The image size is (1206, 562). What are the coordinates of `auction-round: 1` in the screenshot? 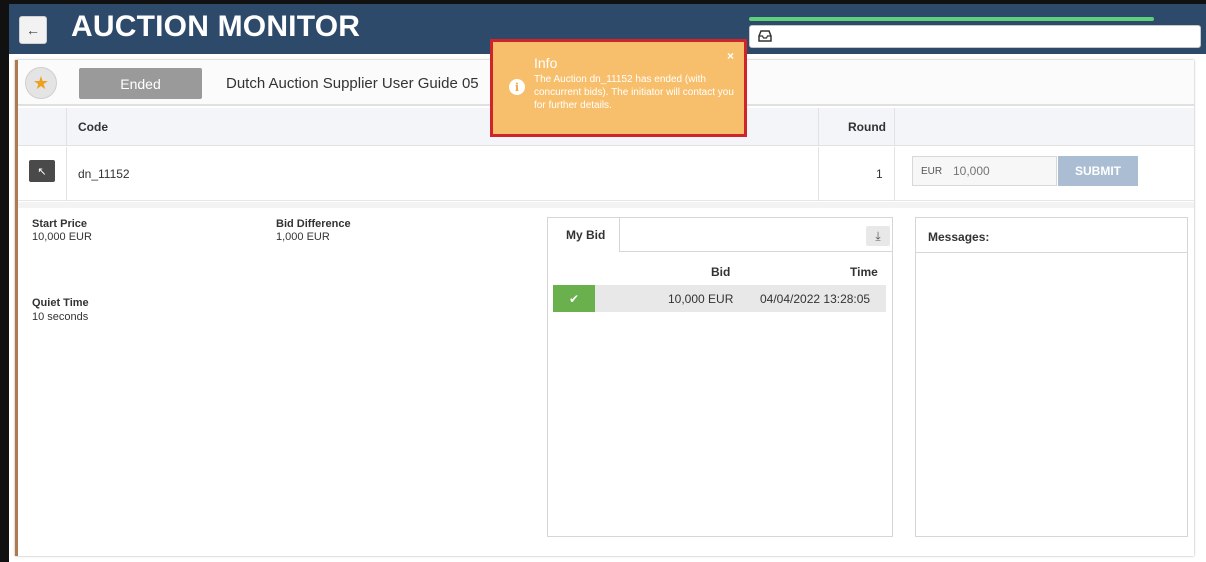 It's located at (879, 174).